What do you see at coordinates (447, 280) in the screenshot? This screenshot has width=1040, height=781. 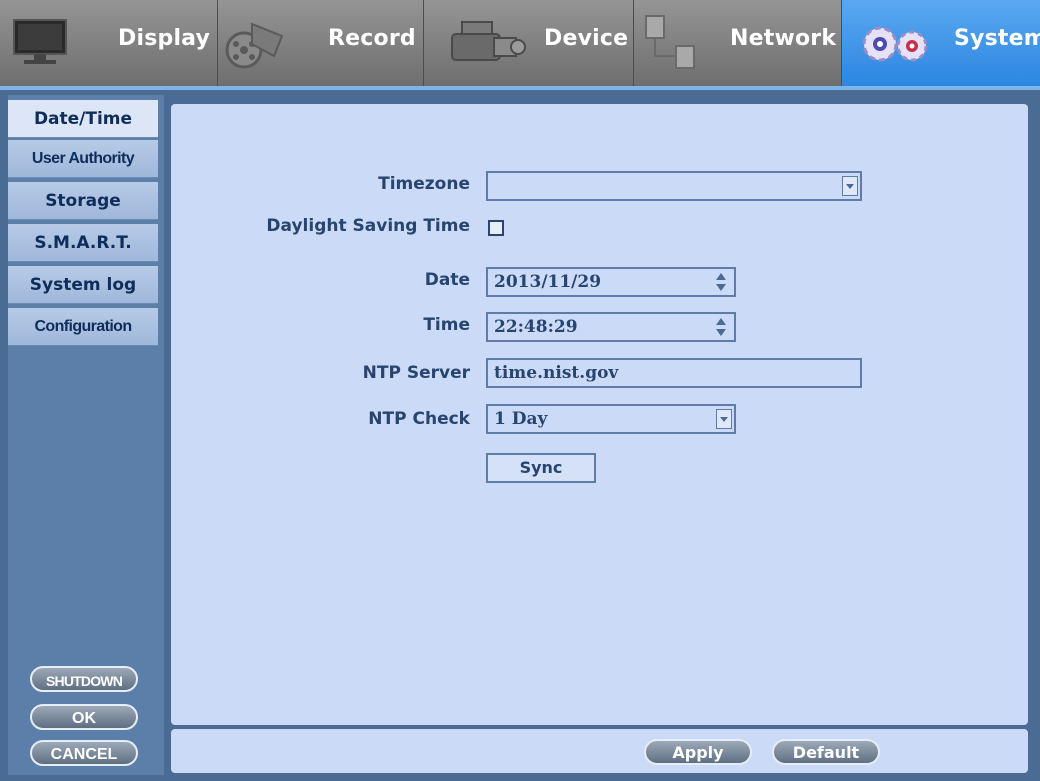 I see `date-label: Date` at bounding box center [447, 280].